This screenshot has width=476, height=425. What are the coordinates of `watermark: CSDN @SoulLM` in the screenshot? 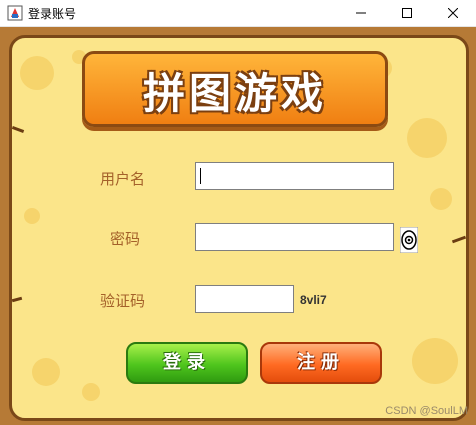 It's located at (426, 411).